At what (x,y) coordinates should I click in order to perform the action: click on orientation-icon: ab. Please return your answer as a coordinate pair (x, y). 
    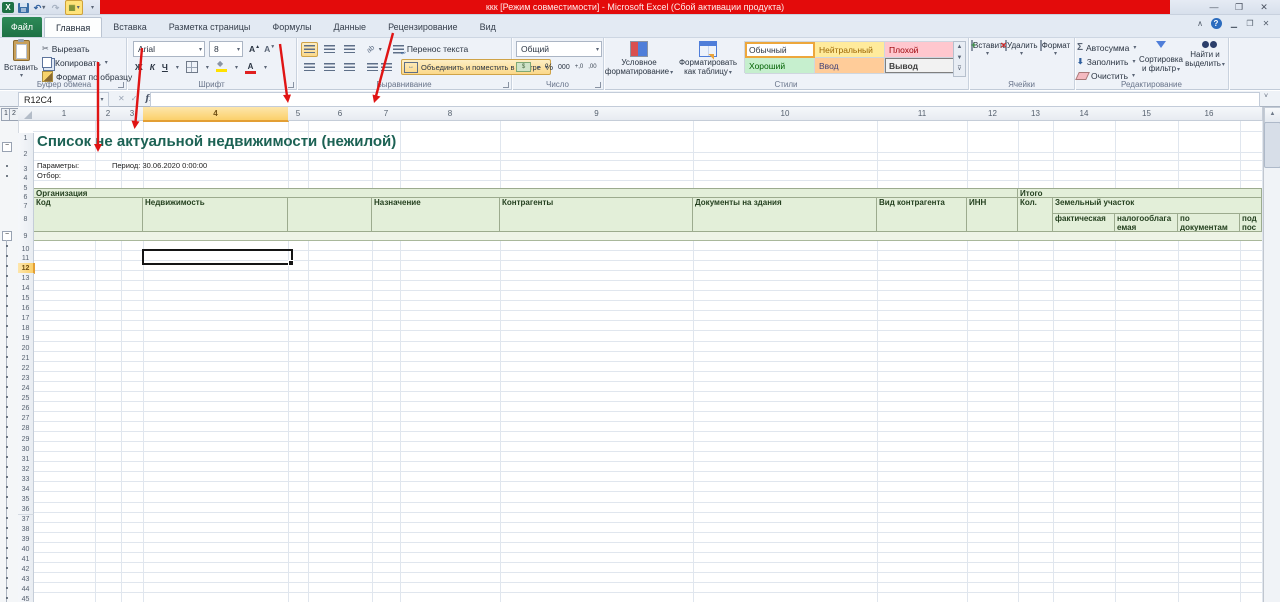
    Looking at the image, I should click on (371, 49).